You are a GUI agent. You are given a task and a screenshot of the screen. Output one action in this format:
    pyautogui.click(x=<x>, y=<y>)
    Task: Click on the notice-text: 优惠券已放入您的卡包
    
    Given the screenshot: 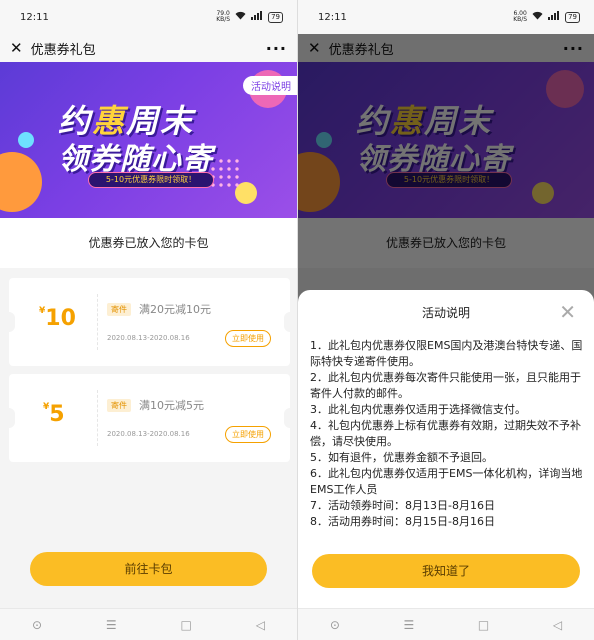 What is the action you would take?
    pyautogui.click(x=148, y=243)
    